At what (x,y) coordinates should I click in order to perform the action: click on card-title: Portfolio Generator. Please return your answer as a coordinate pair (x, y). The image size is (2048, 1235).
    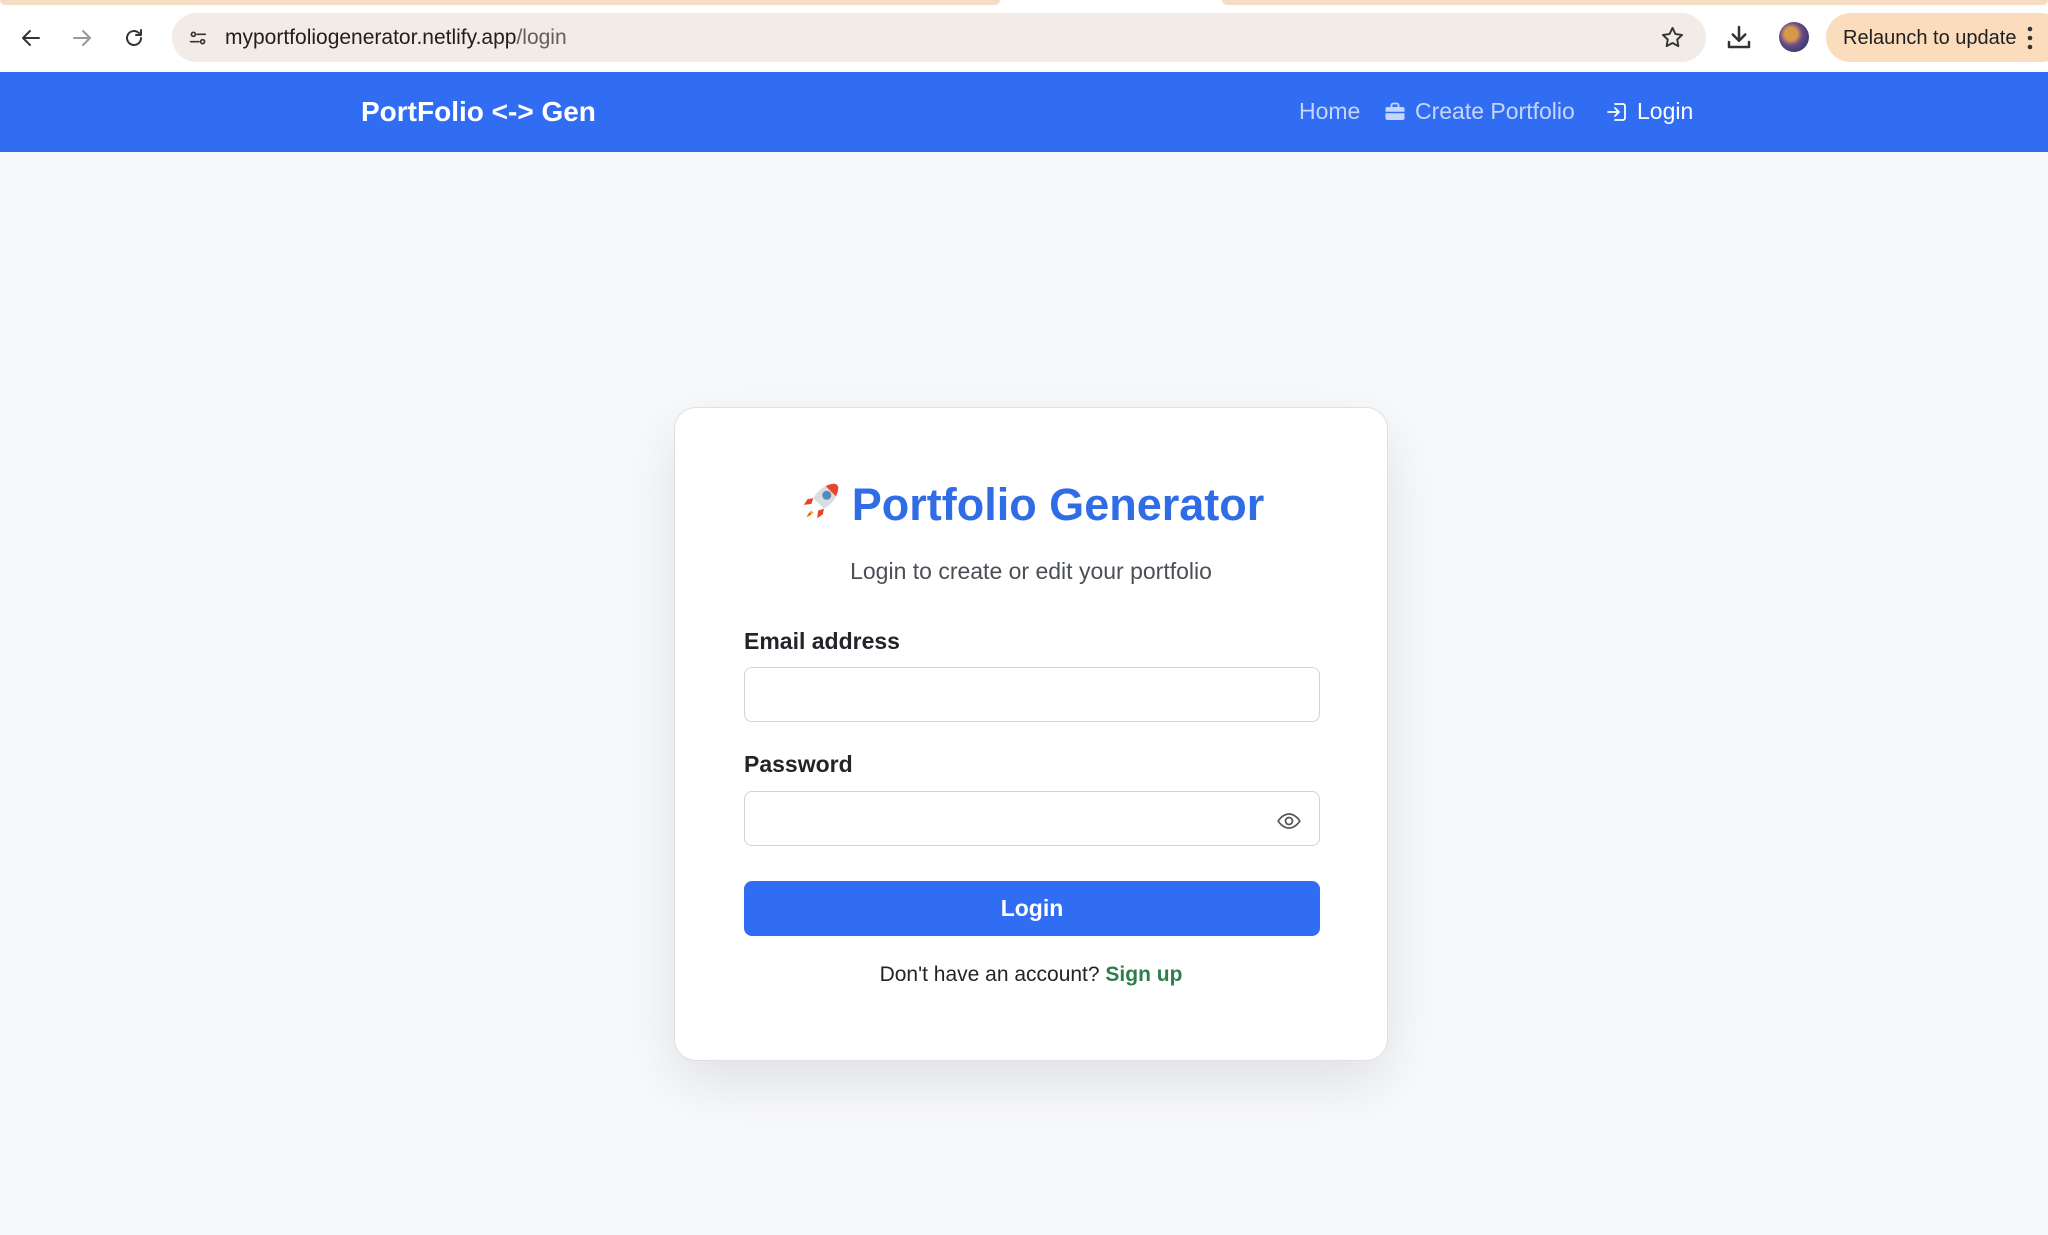
    Looking at the image, I should click on (1031, 504).